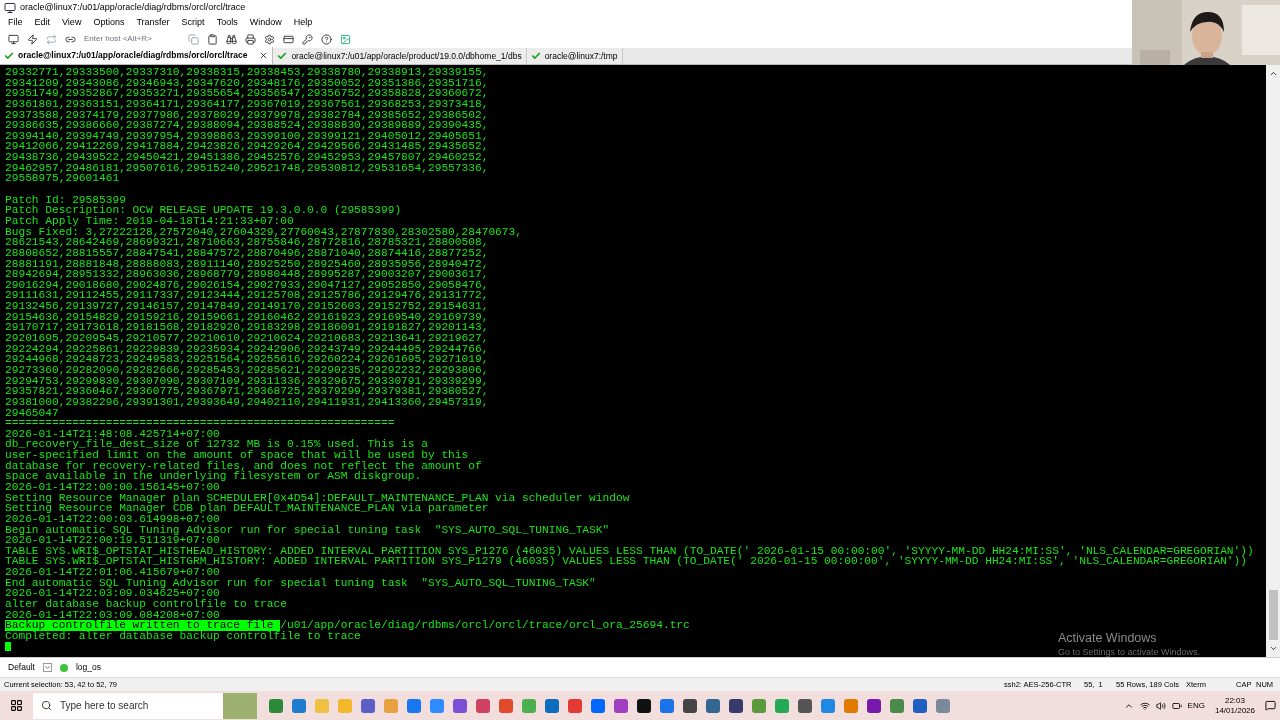 The image size is (1280, 720). What do you see at coordinates (112, 434) in the screenshot?
I see `terminal-line: 2026-01-14T21:48:08.425714+07:00` at bounding box center [112, 434].